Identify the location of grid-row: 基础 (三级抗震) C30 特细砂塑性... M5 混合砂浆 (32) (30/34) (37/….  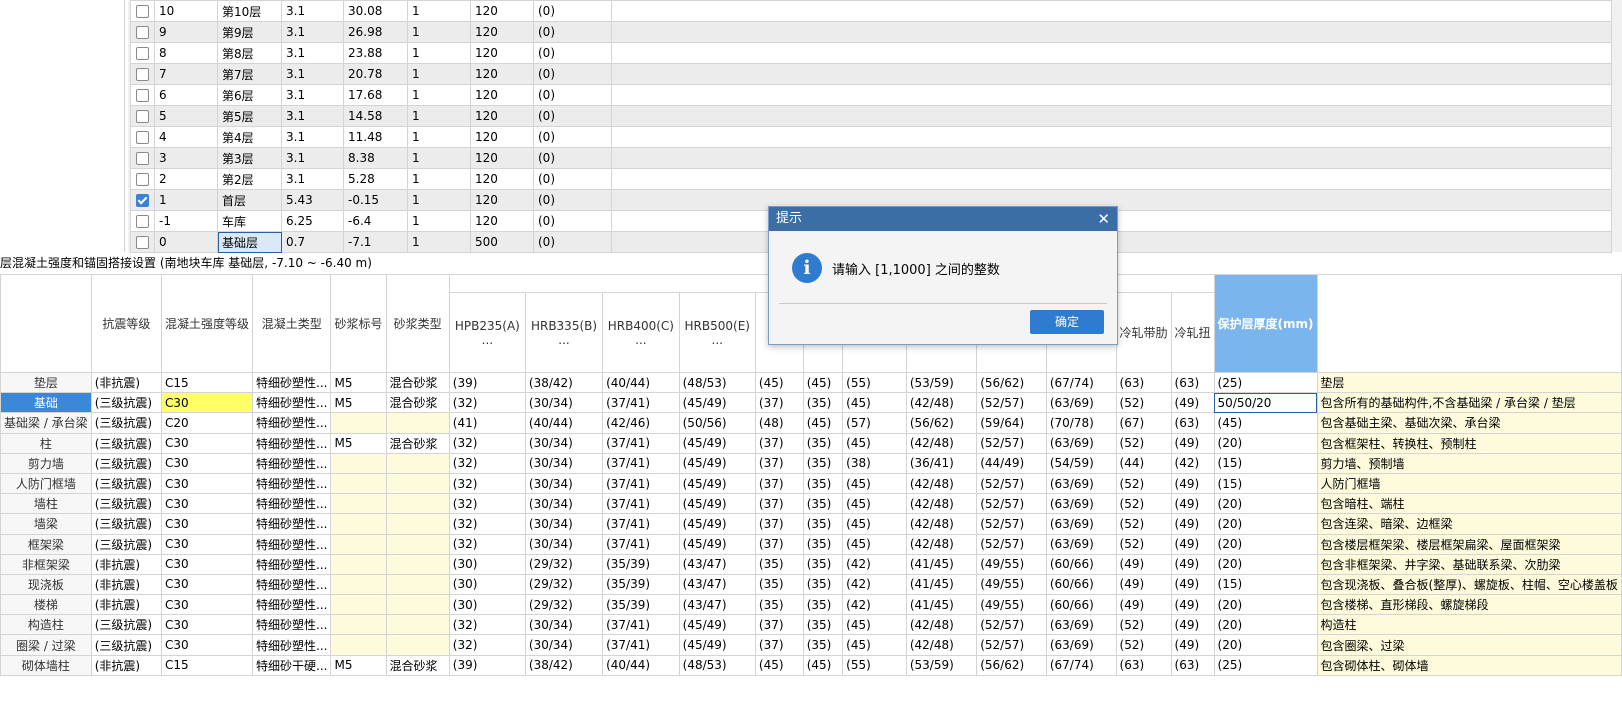
(811, 403).